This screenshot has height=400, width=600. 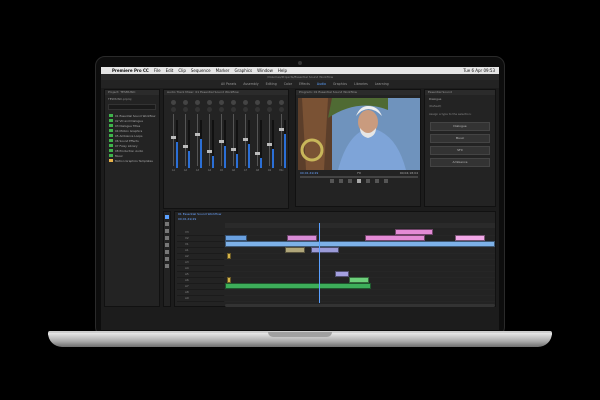 I want to click on workspace-tab: Libraries, so click(x=361, y=84).